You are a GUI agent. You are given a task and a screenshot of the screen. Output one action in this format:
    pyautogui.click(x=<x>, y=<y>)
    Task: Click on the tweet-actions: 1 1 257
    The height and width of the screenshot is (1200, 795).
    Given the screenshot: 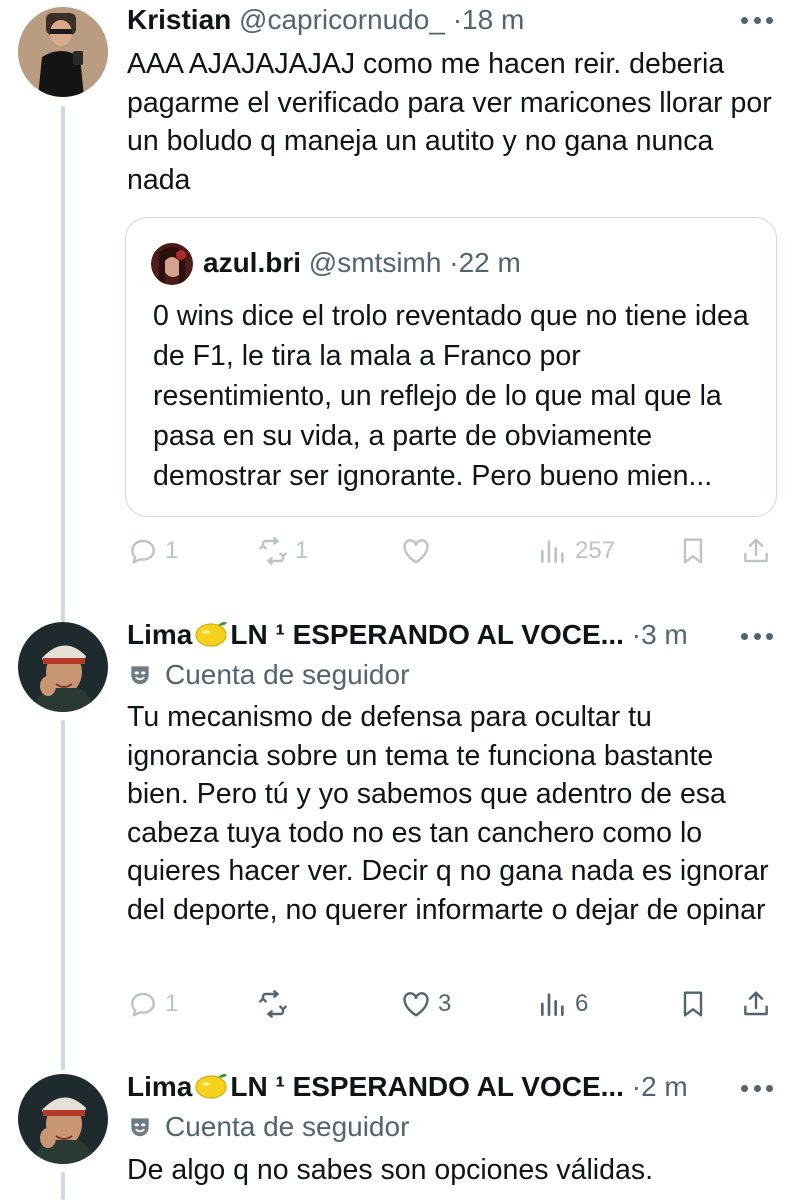 What is the action you would take?
    pyautogui.click(x=449, y=551)
    